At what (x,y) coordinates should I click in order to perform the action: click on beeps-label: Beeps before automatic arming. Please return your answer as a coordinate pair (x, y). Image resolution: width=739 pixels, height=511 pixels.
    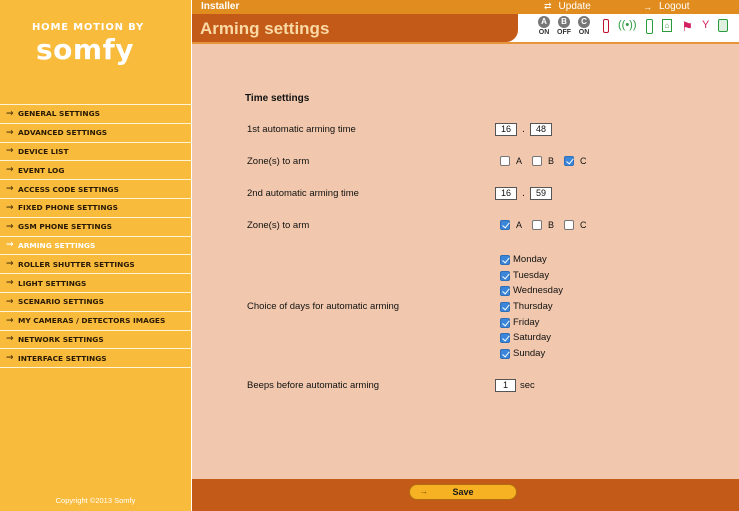
    Looking at the image, I should click on (313, 385).